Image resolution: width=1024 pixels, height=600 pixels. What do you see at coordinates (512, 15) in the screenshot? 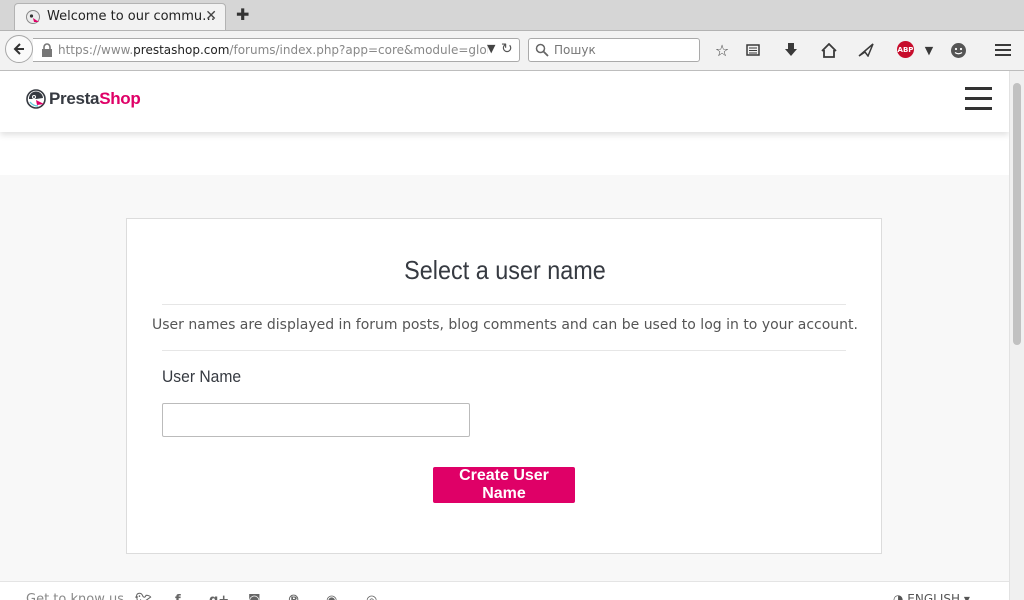
I see `browser-tab-strip: Welcome to our commu… ✕ ✚` at bounding box center [512, 15].